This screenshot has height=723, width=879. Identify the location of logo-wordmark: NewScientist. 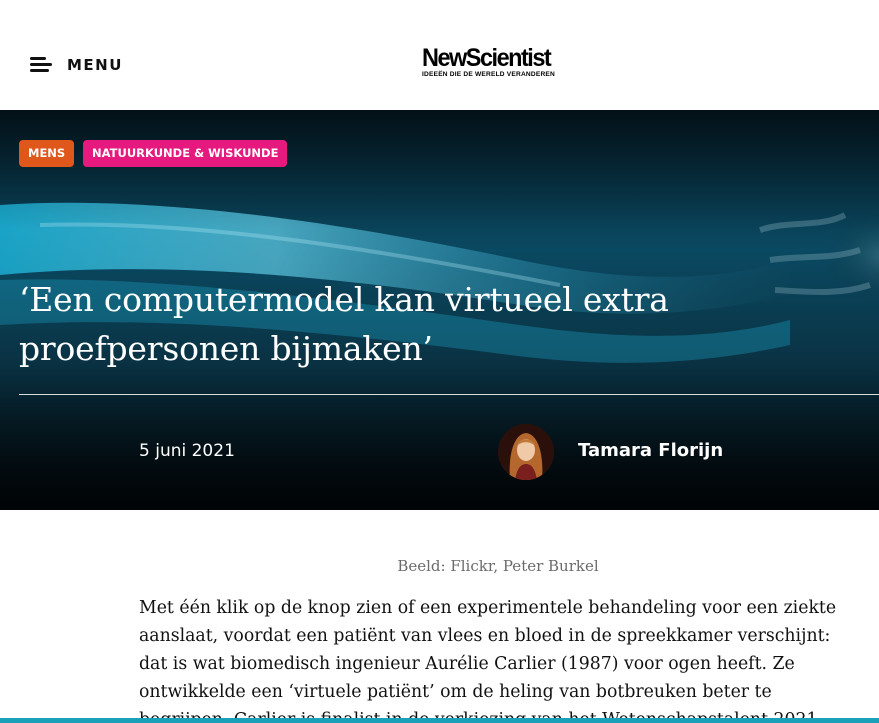
(487, 58).